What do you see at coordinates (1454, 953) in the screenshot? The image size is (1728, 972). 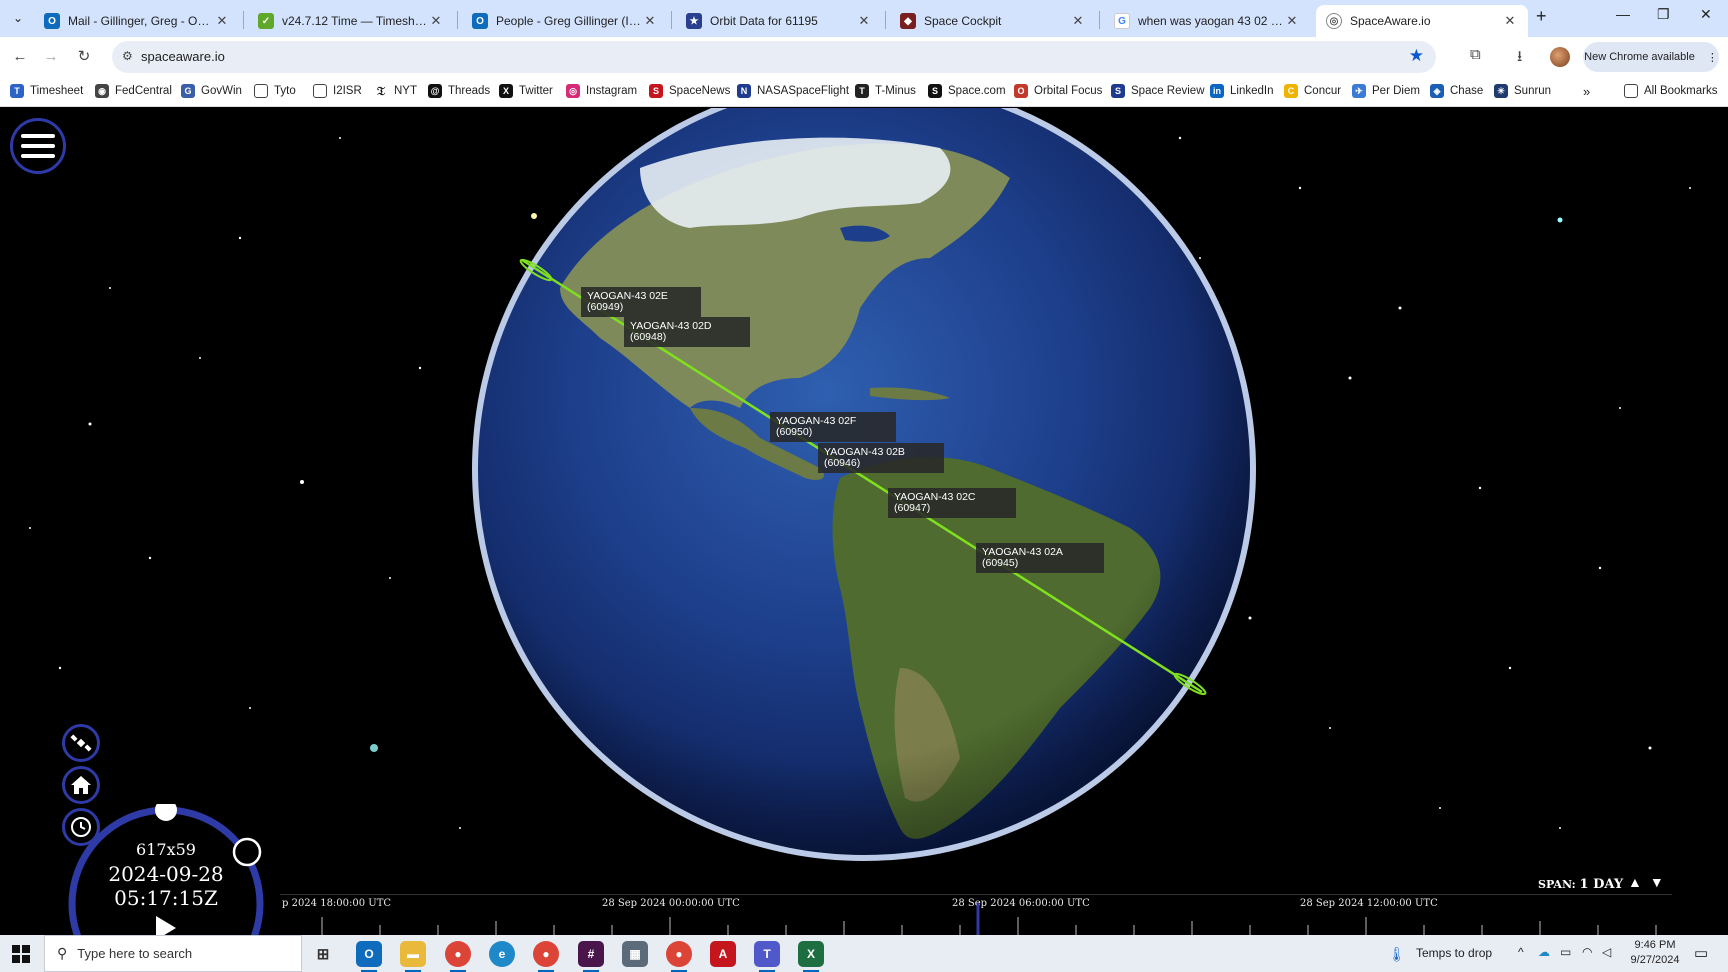 I see `weather-text: Temps to drop` at bounding box center [1454, 953].